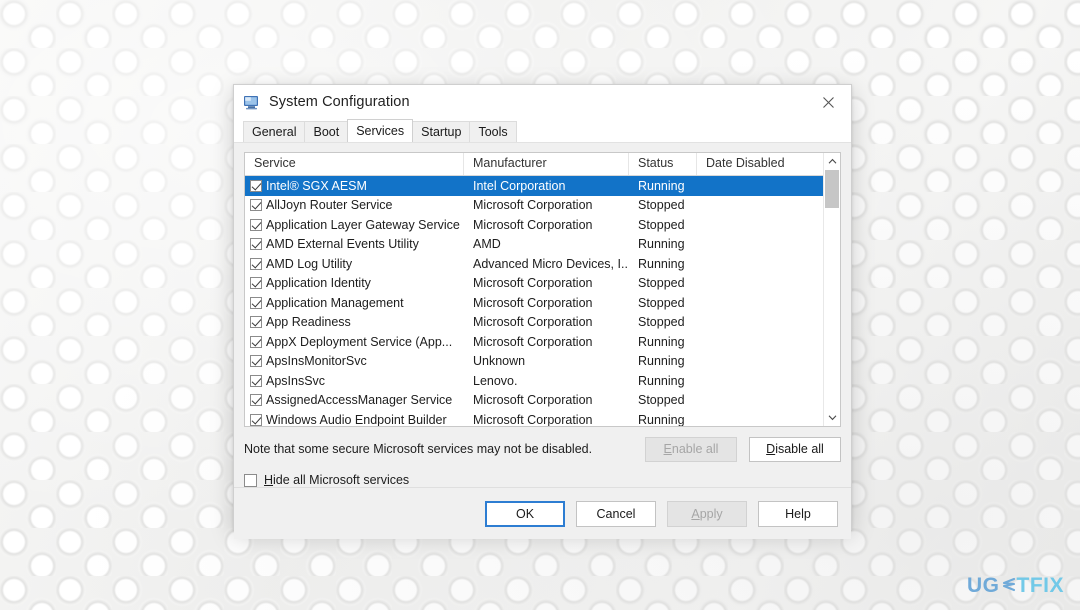 The height and width of the screenshot is (610, 1080). Describe the element at coordinates (296, 380) in the screenshot. I see `cell-service: ApsInsSvc` at that location.